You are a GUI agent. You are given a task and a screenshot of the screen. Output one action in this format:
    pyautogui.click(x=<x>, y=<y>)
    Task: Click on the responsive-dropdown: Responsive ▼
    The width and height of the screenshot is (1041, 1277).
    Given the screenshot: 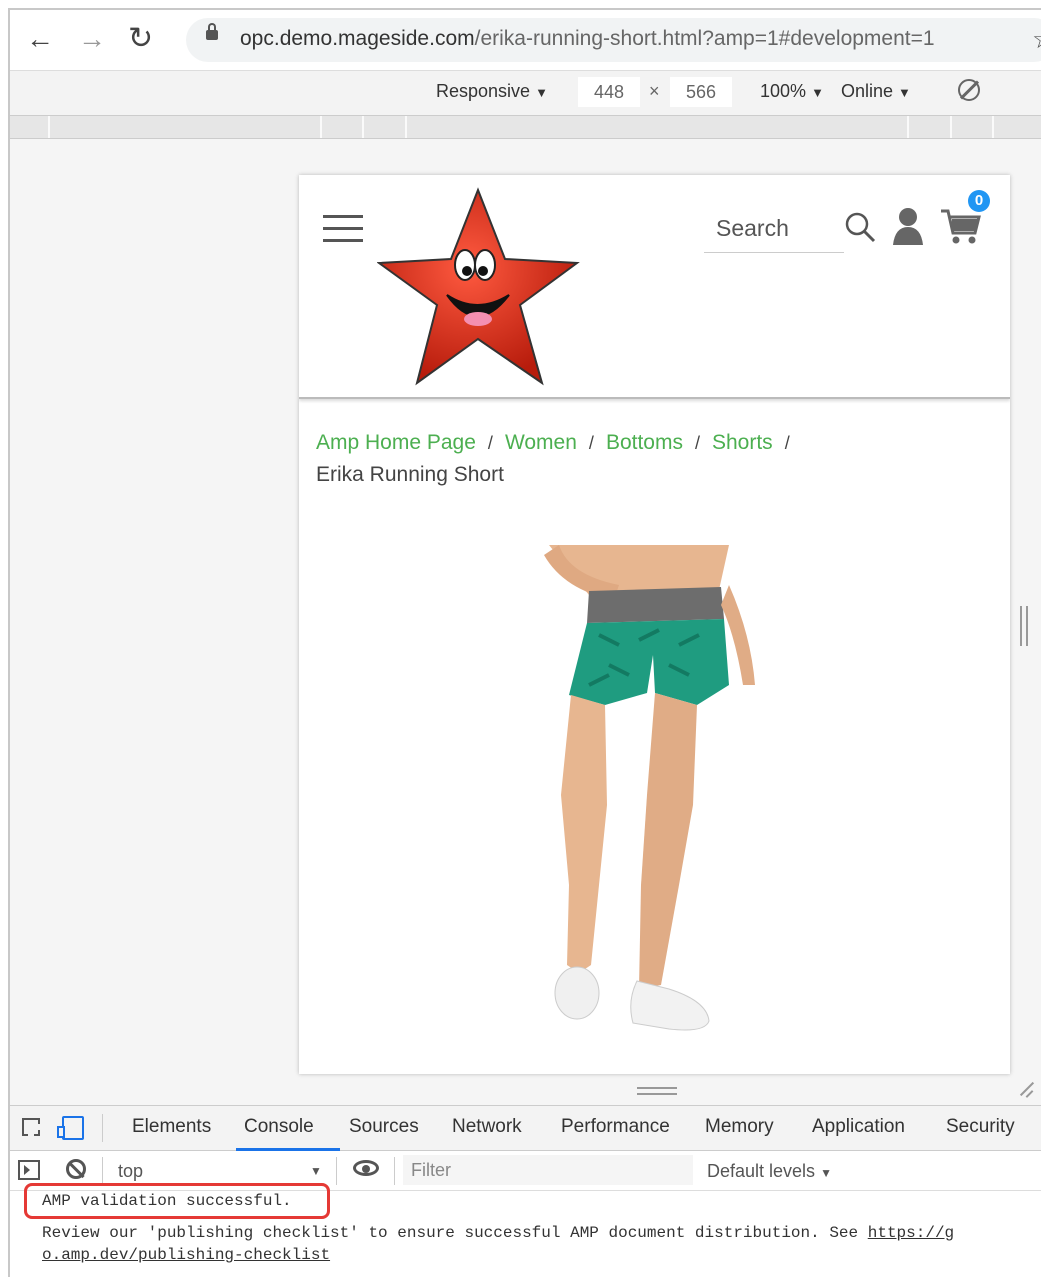 What is the action you would take?
    pyautogui.click(x=492, y=91)
    